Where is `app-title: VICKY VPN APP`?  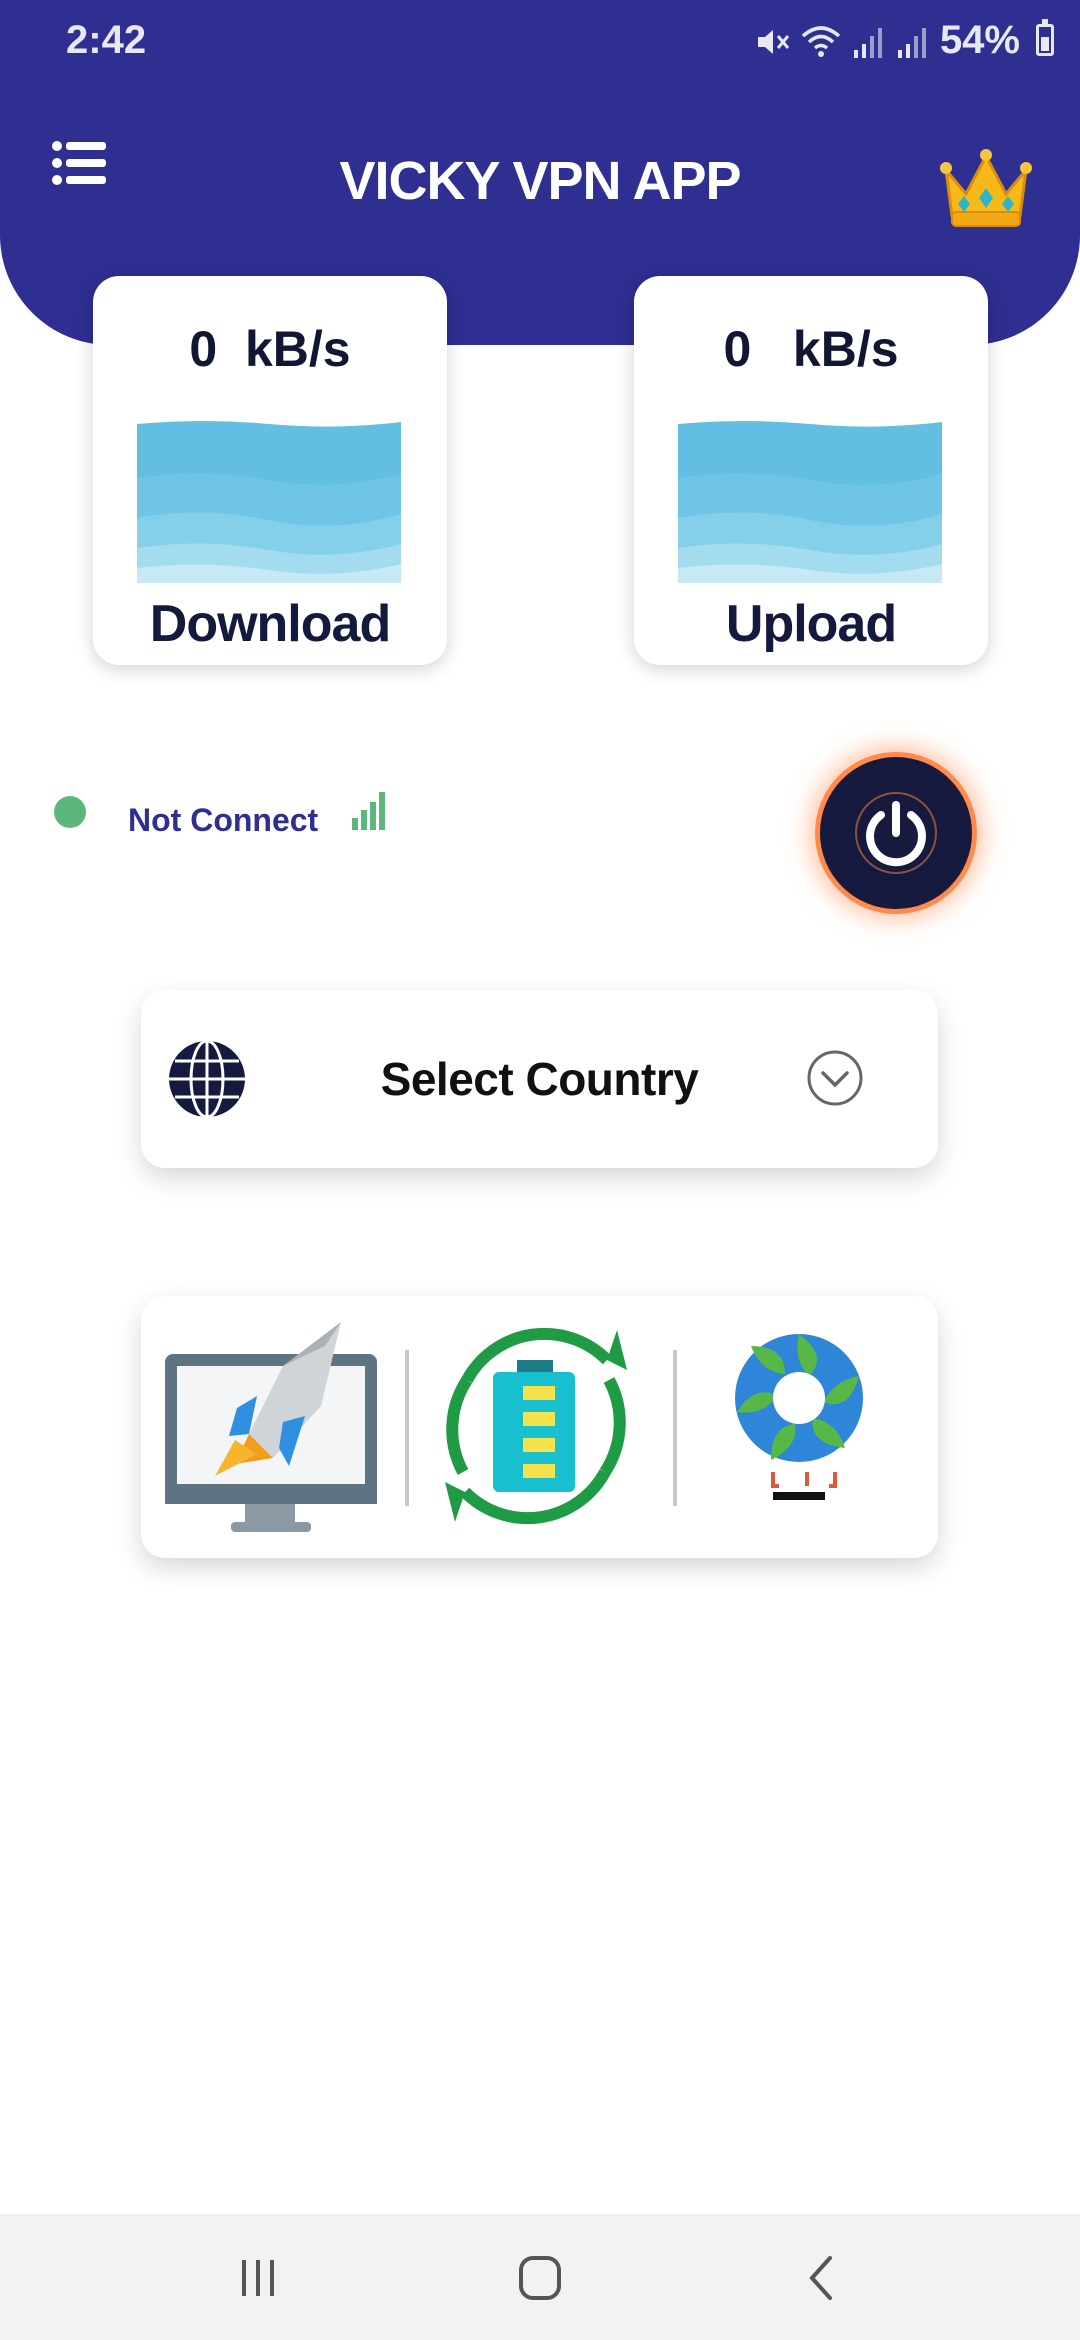
app-title: VICKY VPN APP is located at coordinates (540, 181).